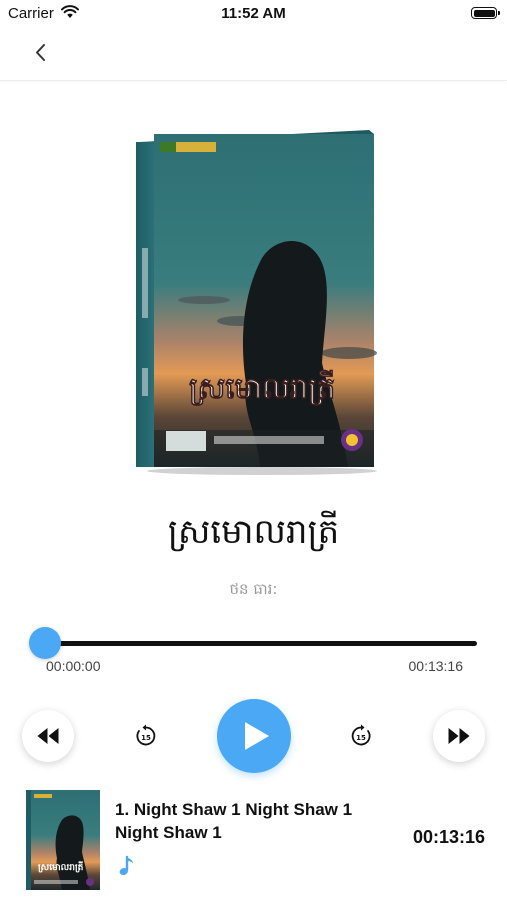 This screenshot has width=507, height=900. Describe the element at coordinates (45, 643) in the screenshot. I see `progress-knob` at that location.